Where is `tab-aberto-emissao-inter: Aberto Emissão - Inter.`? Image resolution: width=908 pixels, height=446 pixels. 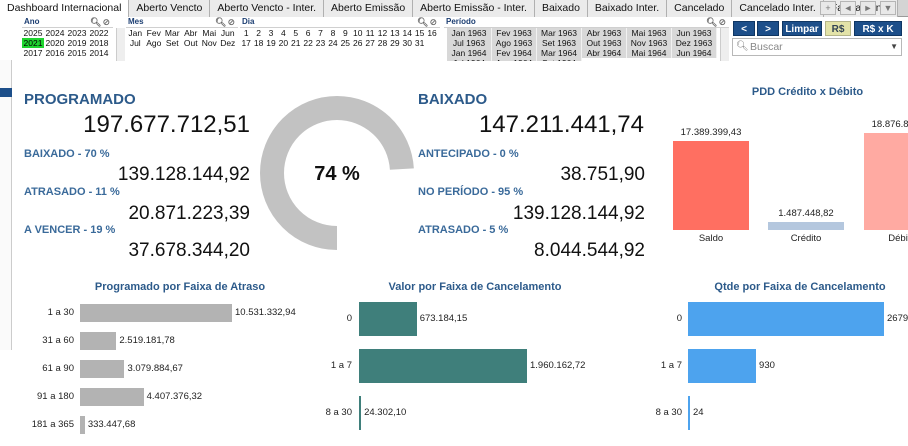 tab-aberto-emissao-inter: Aberto Emissão - Inter. is located at coordinates (474, 8).